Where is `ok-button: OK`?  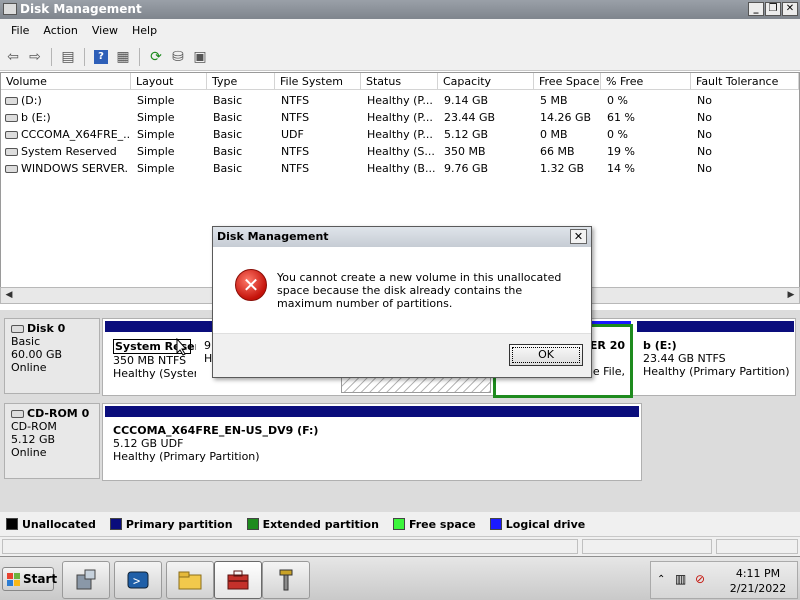
ok-button: OK is located at coordinates (546, 355).